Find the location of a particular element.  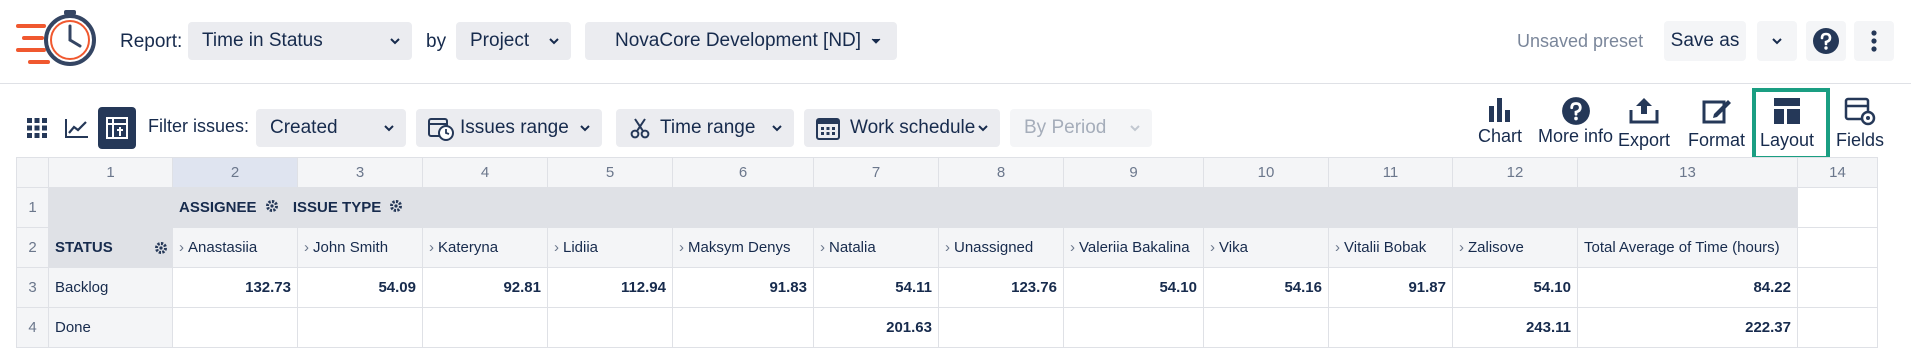

more-options-button is located at coordinates (1874, 41).